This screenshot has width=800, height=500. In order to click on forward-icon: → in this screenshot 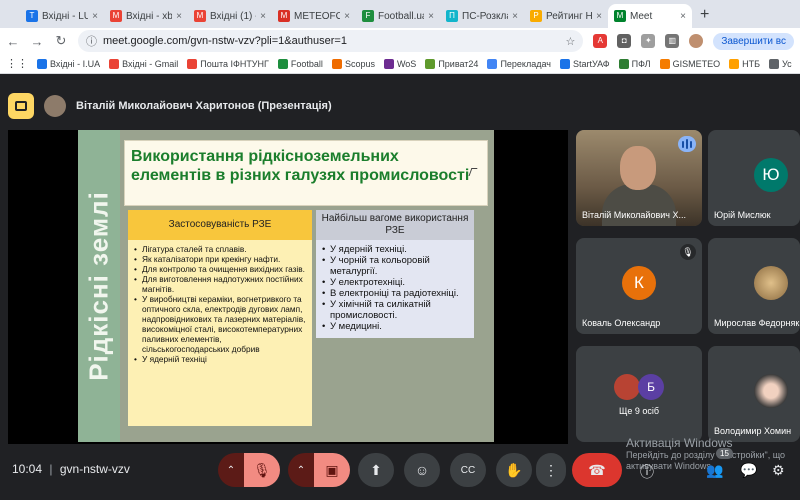, I will do `click(37, 41)`.